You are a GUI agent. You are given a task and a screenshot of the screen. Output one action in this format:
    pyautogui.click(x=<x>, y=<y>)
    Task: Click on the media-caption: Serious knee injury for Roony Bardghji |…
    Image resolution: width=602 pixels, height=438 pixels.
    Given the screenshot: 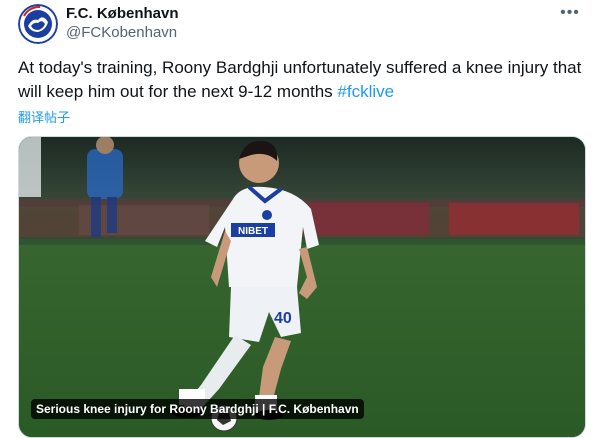 What is the action you would take?
    pyautogui.click(x=197, y=409)
    